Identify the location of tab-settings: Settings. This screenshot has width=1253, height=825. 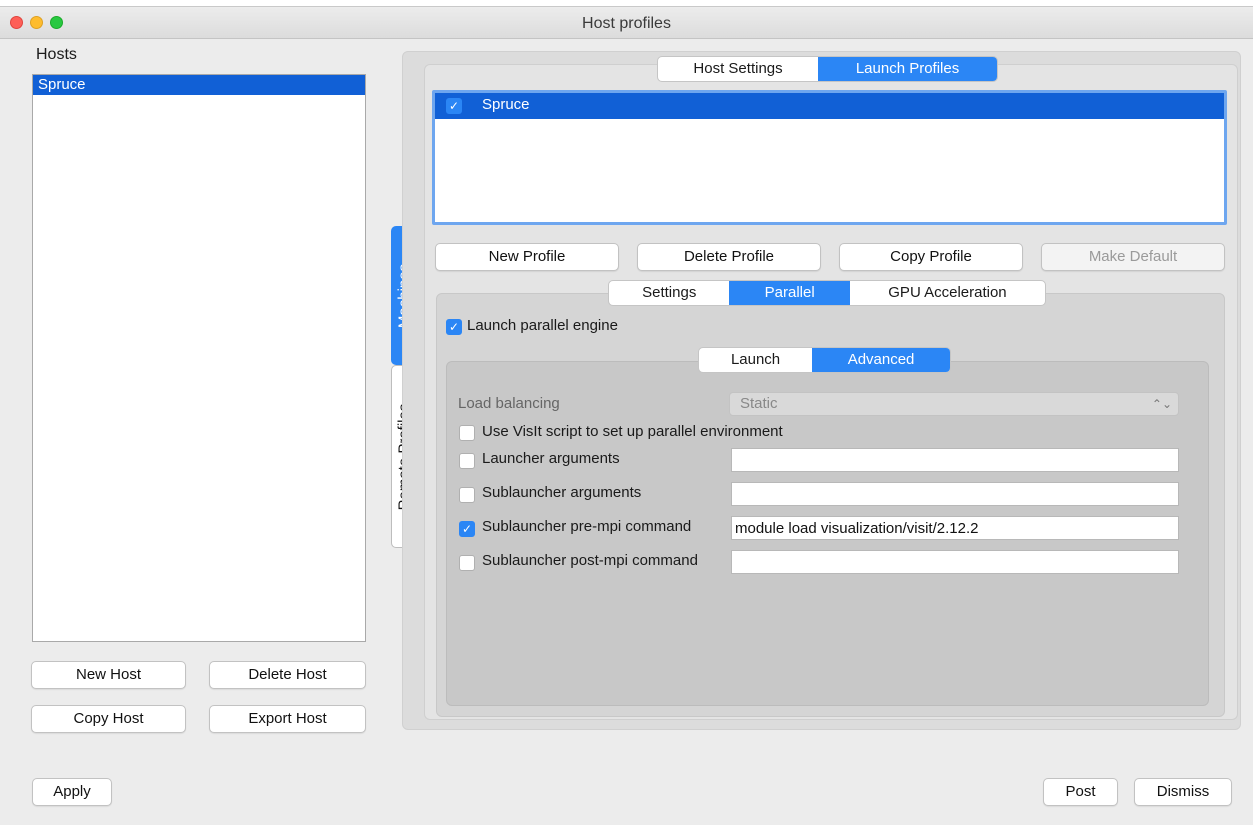
(669, 293).